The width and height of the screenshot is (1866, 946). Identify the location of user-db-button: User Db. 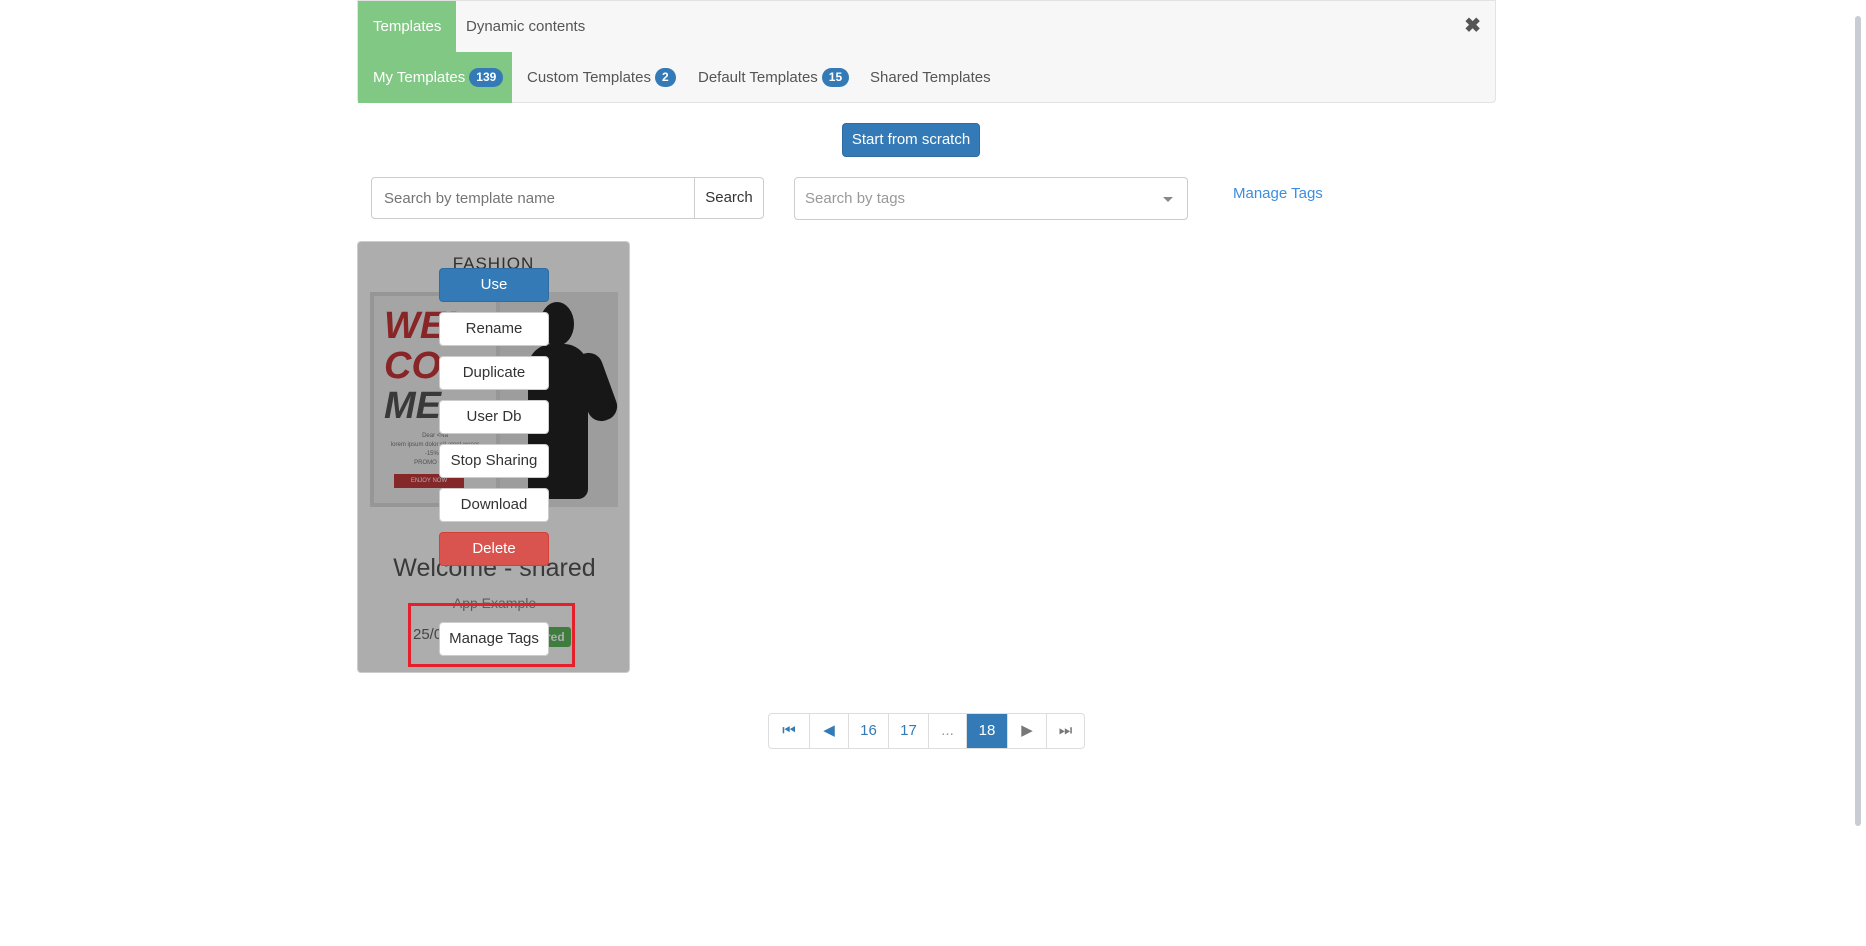
(494, 417).